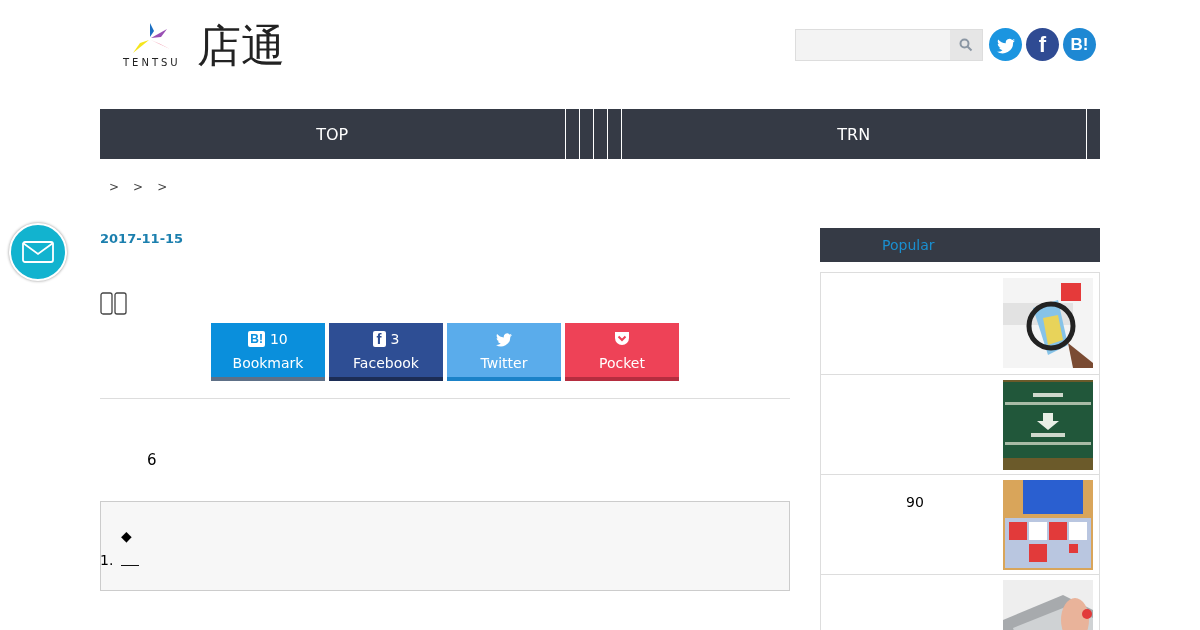 This screenshot has width=1200, height=630. Describe the element at coordinates (142, 238) in the screenshot. I see `post-date: 2017-11-15` at that location.